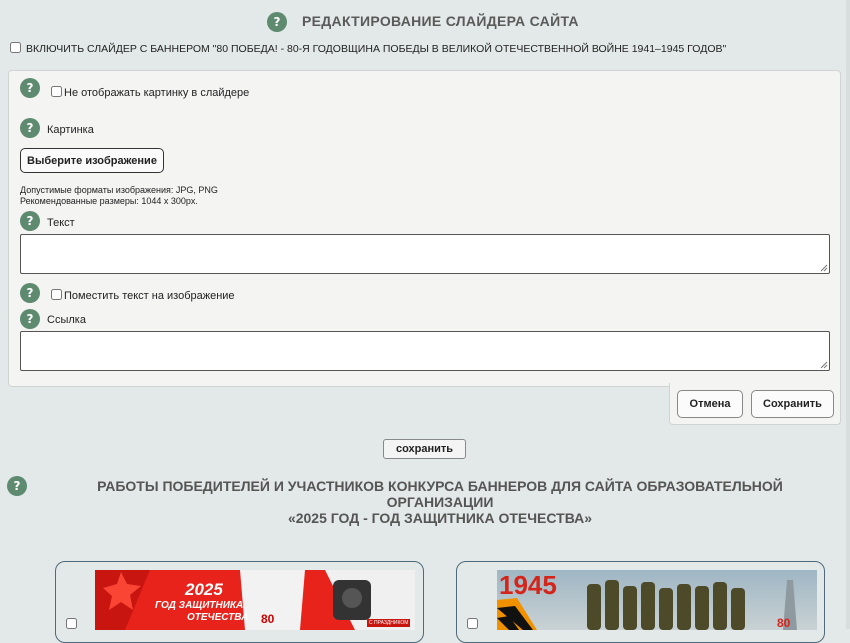  Describe the element at coordinates (425, 254) in the screenshot. I see `text-textarea` at that location.